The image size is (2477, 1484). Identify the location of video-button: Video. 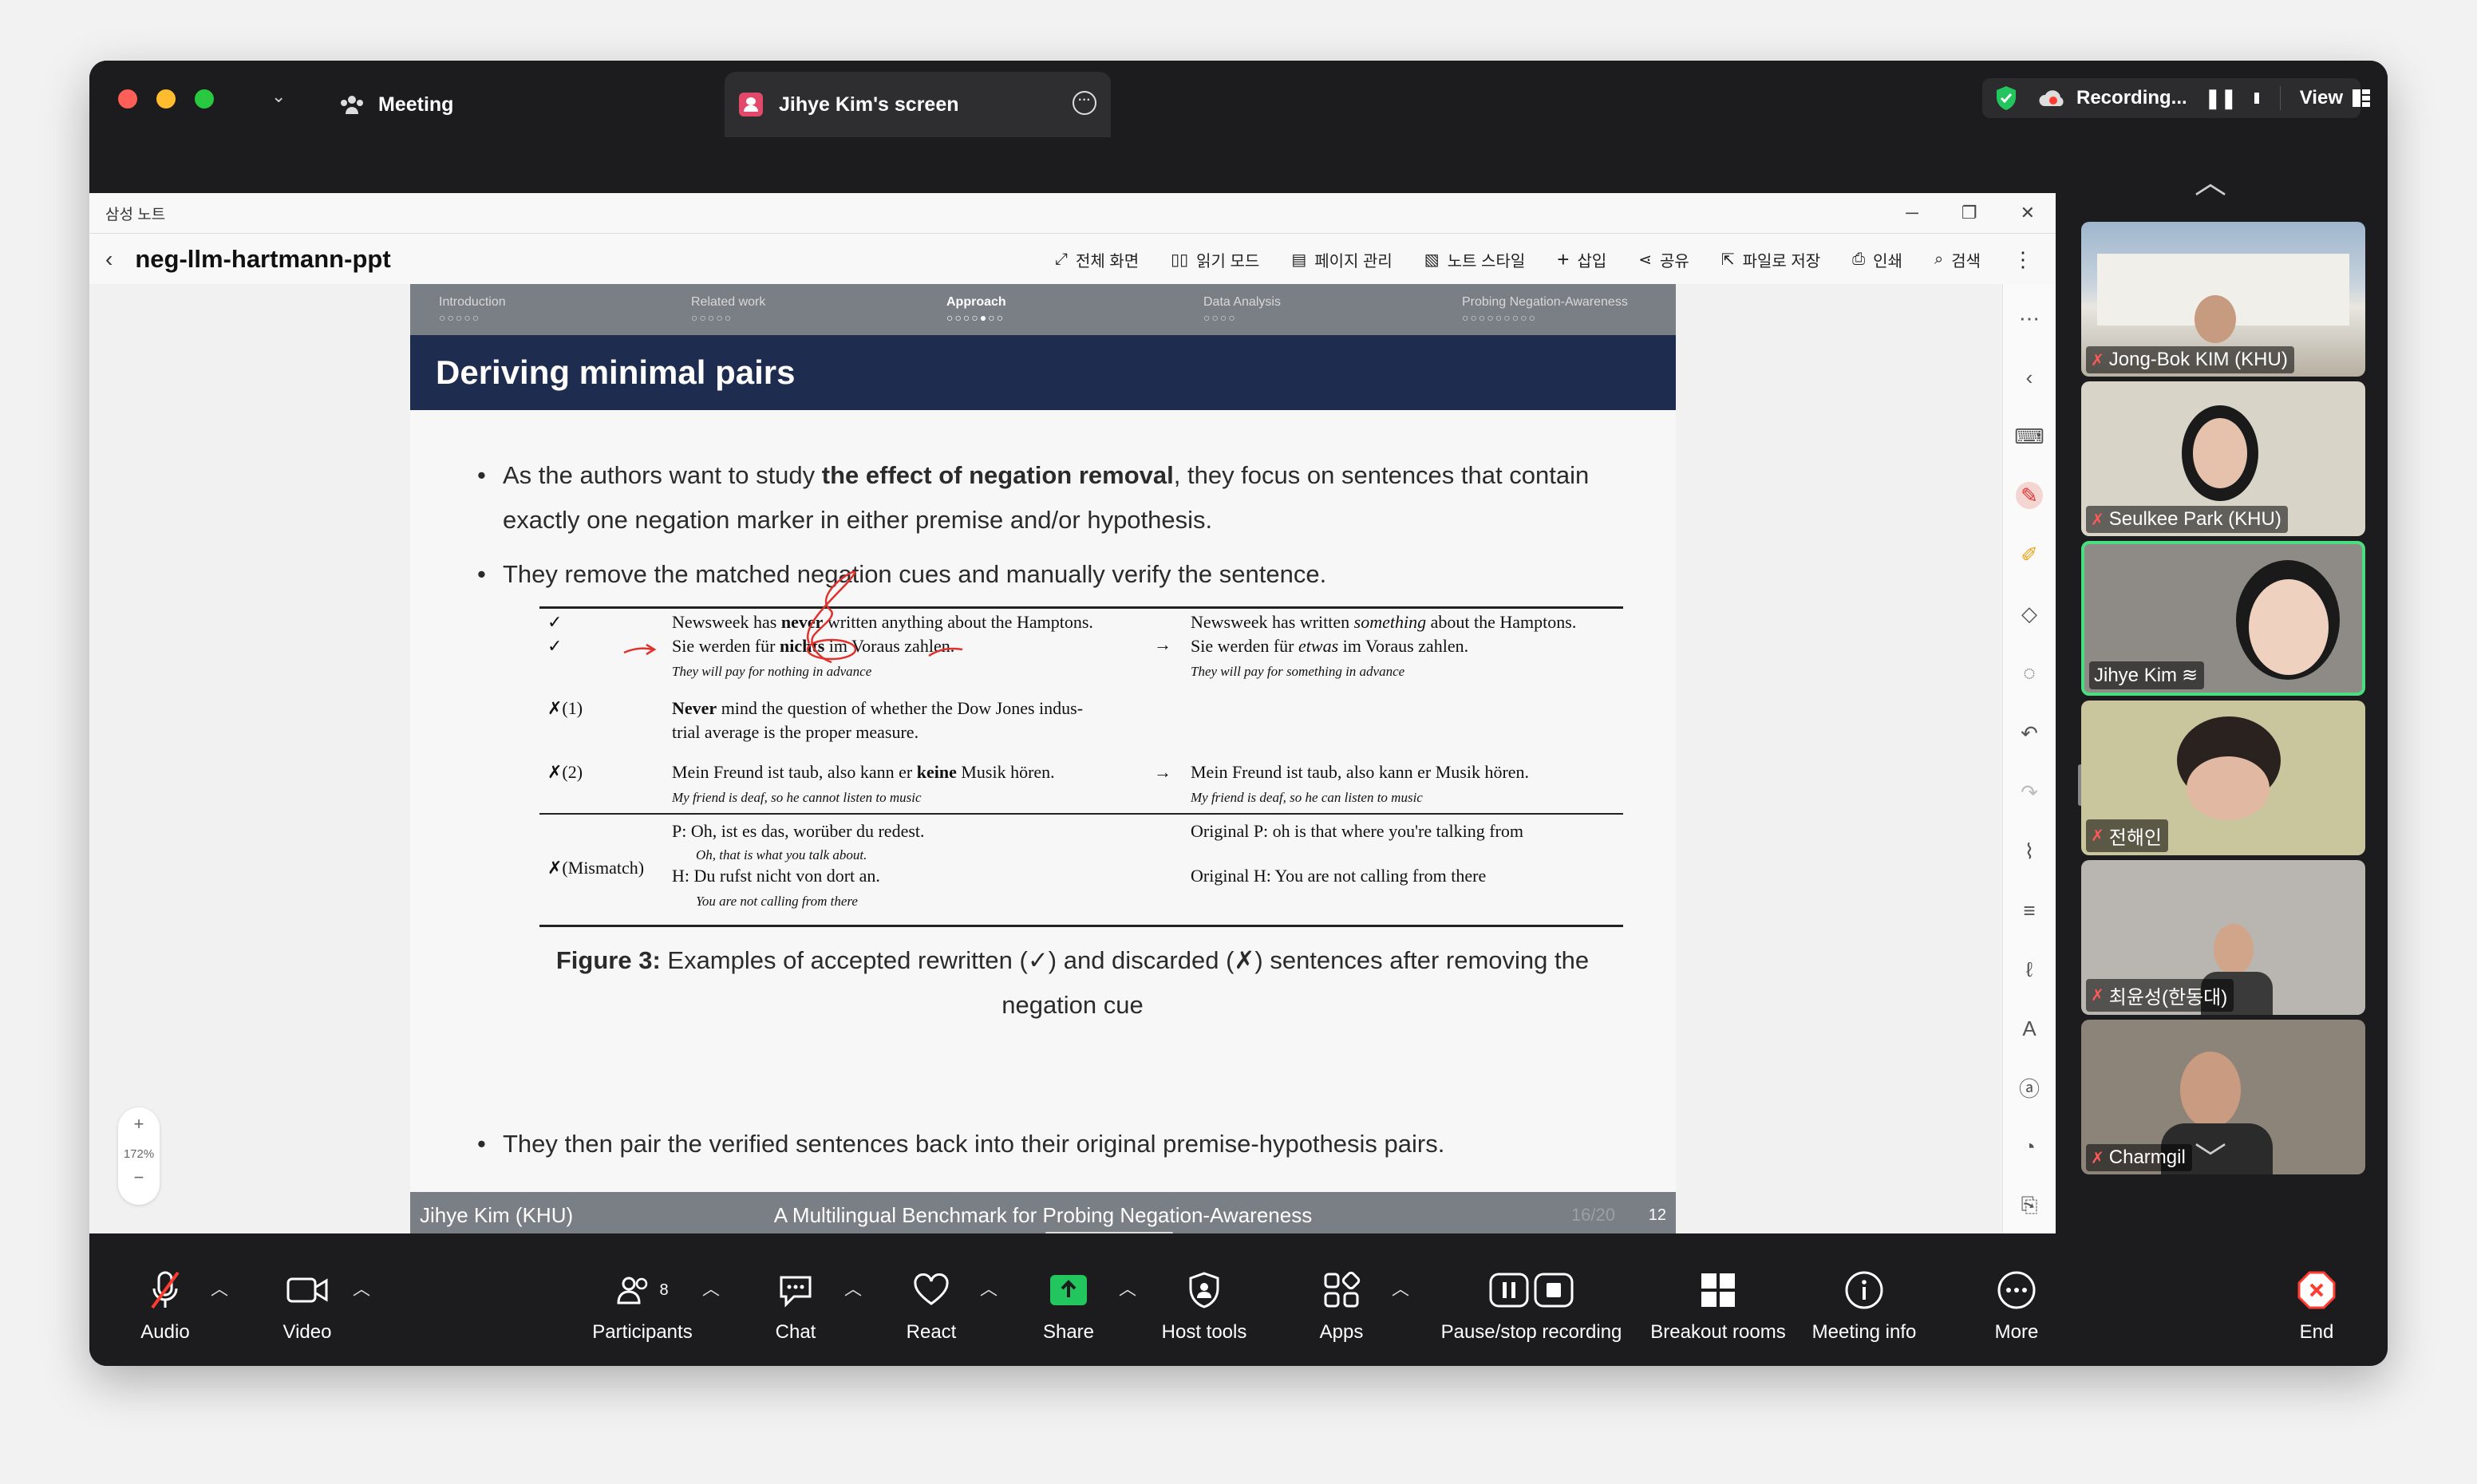
(307, 1305).